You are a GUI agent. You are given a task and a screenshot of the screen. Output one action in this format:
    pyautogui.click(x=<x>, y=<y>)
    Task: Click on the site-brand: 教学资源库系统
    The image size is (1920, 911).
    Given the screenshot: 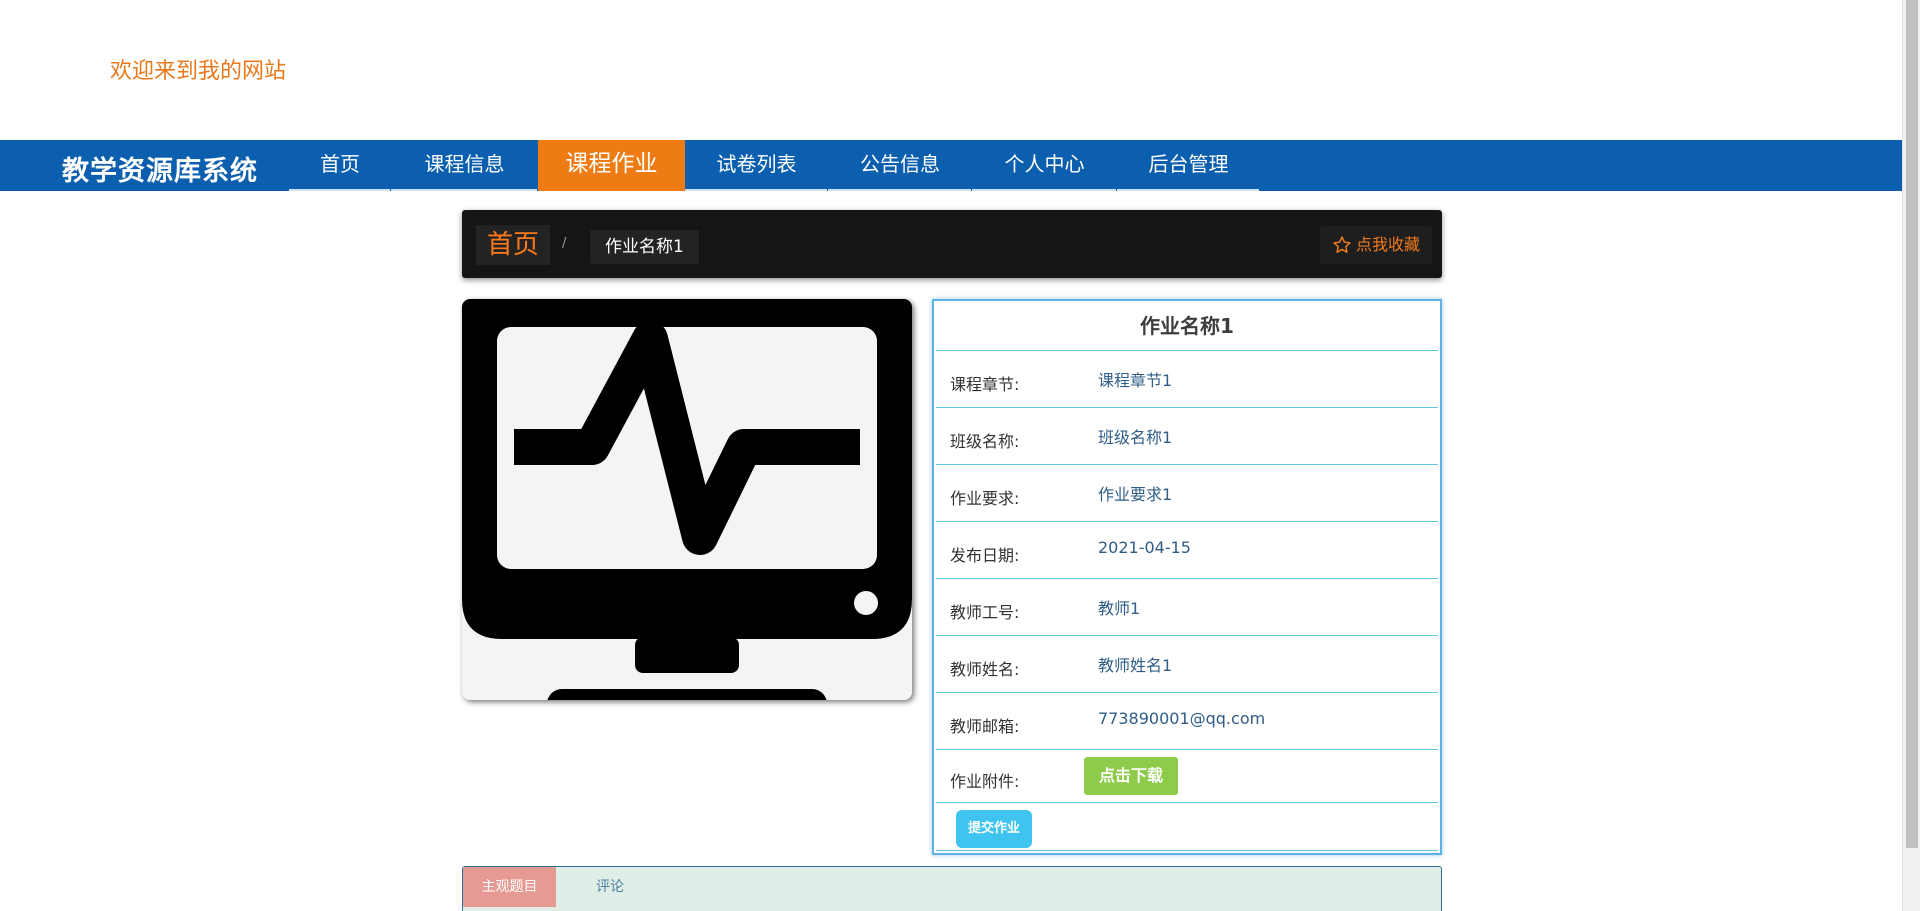 What is the action you would take?
    pyautogui.click(x=160, y=168)
    